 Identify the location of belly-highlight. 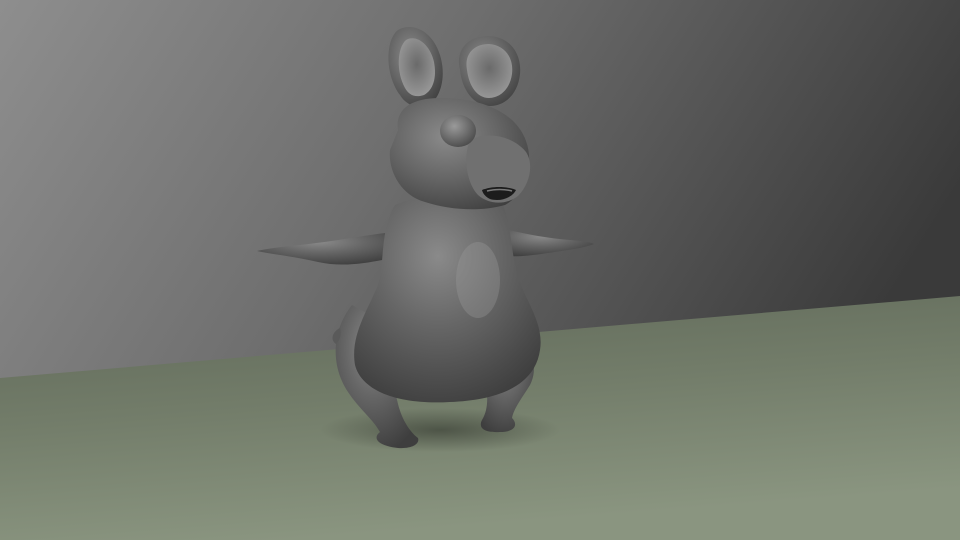
(478, 280).